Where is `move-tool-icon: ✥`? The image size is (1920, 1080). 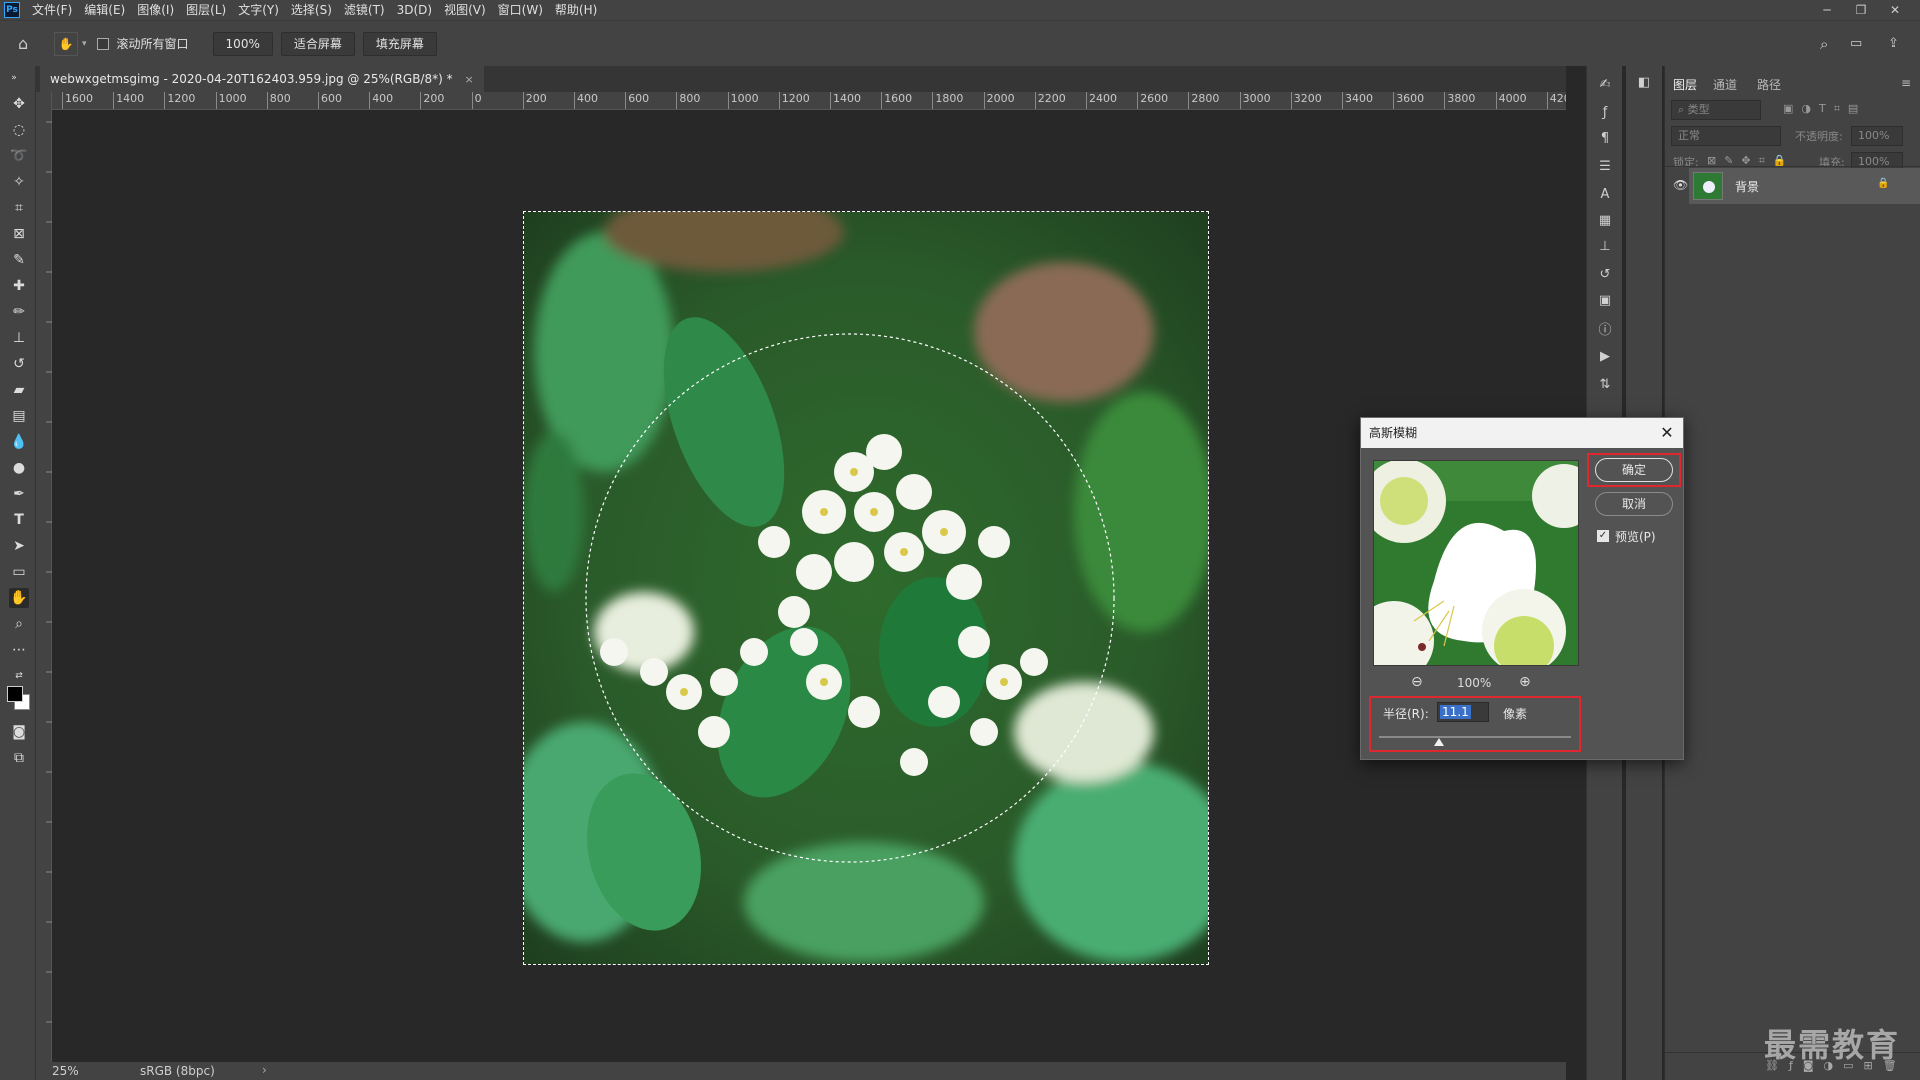 move-tool-icon: ✥ is located at coordinates (19, 104).